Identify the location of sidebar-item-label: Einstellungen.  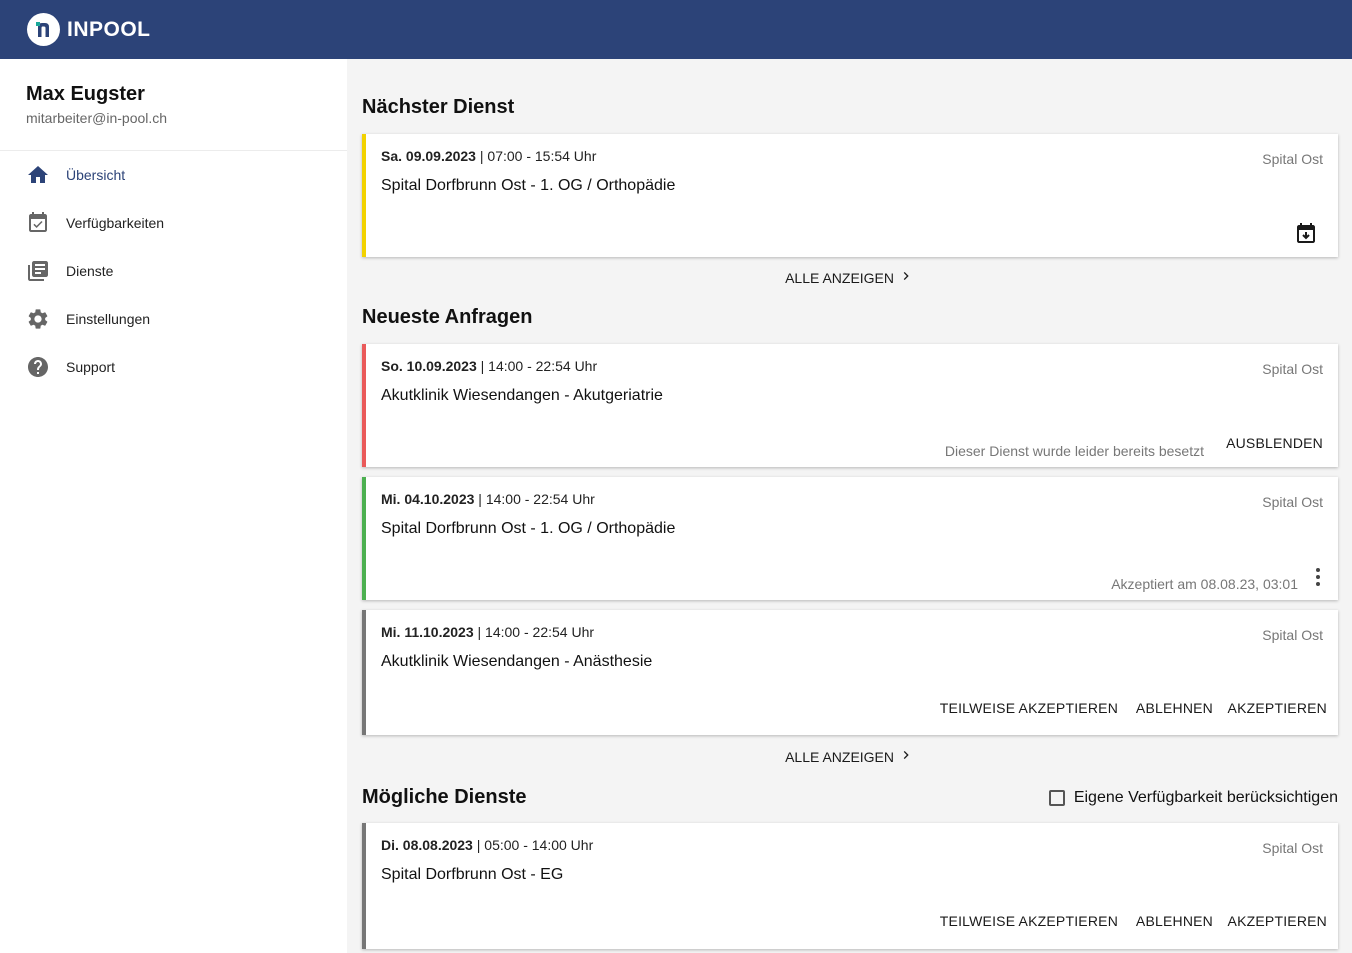
(108, 319).